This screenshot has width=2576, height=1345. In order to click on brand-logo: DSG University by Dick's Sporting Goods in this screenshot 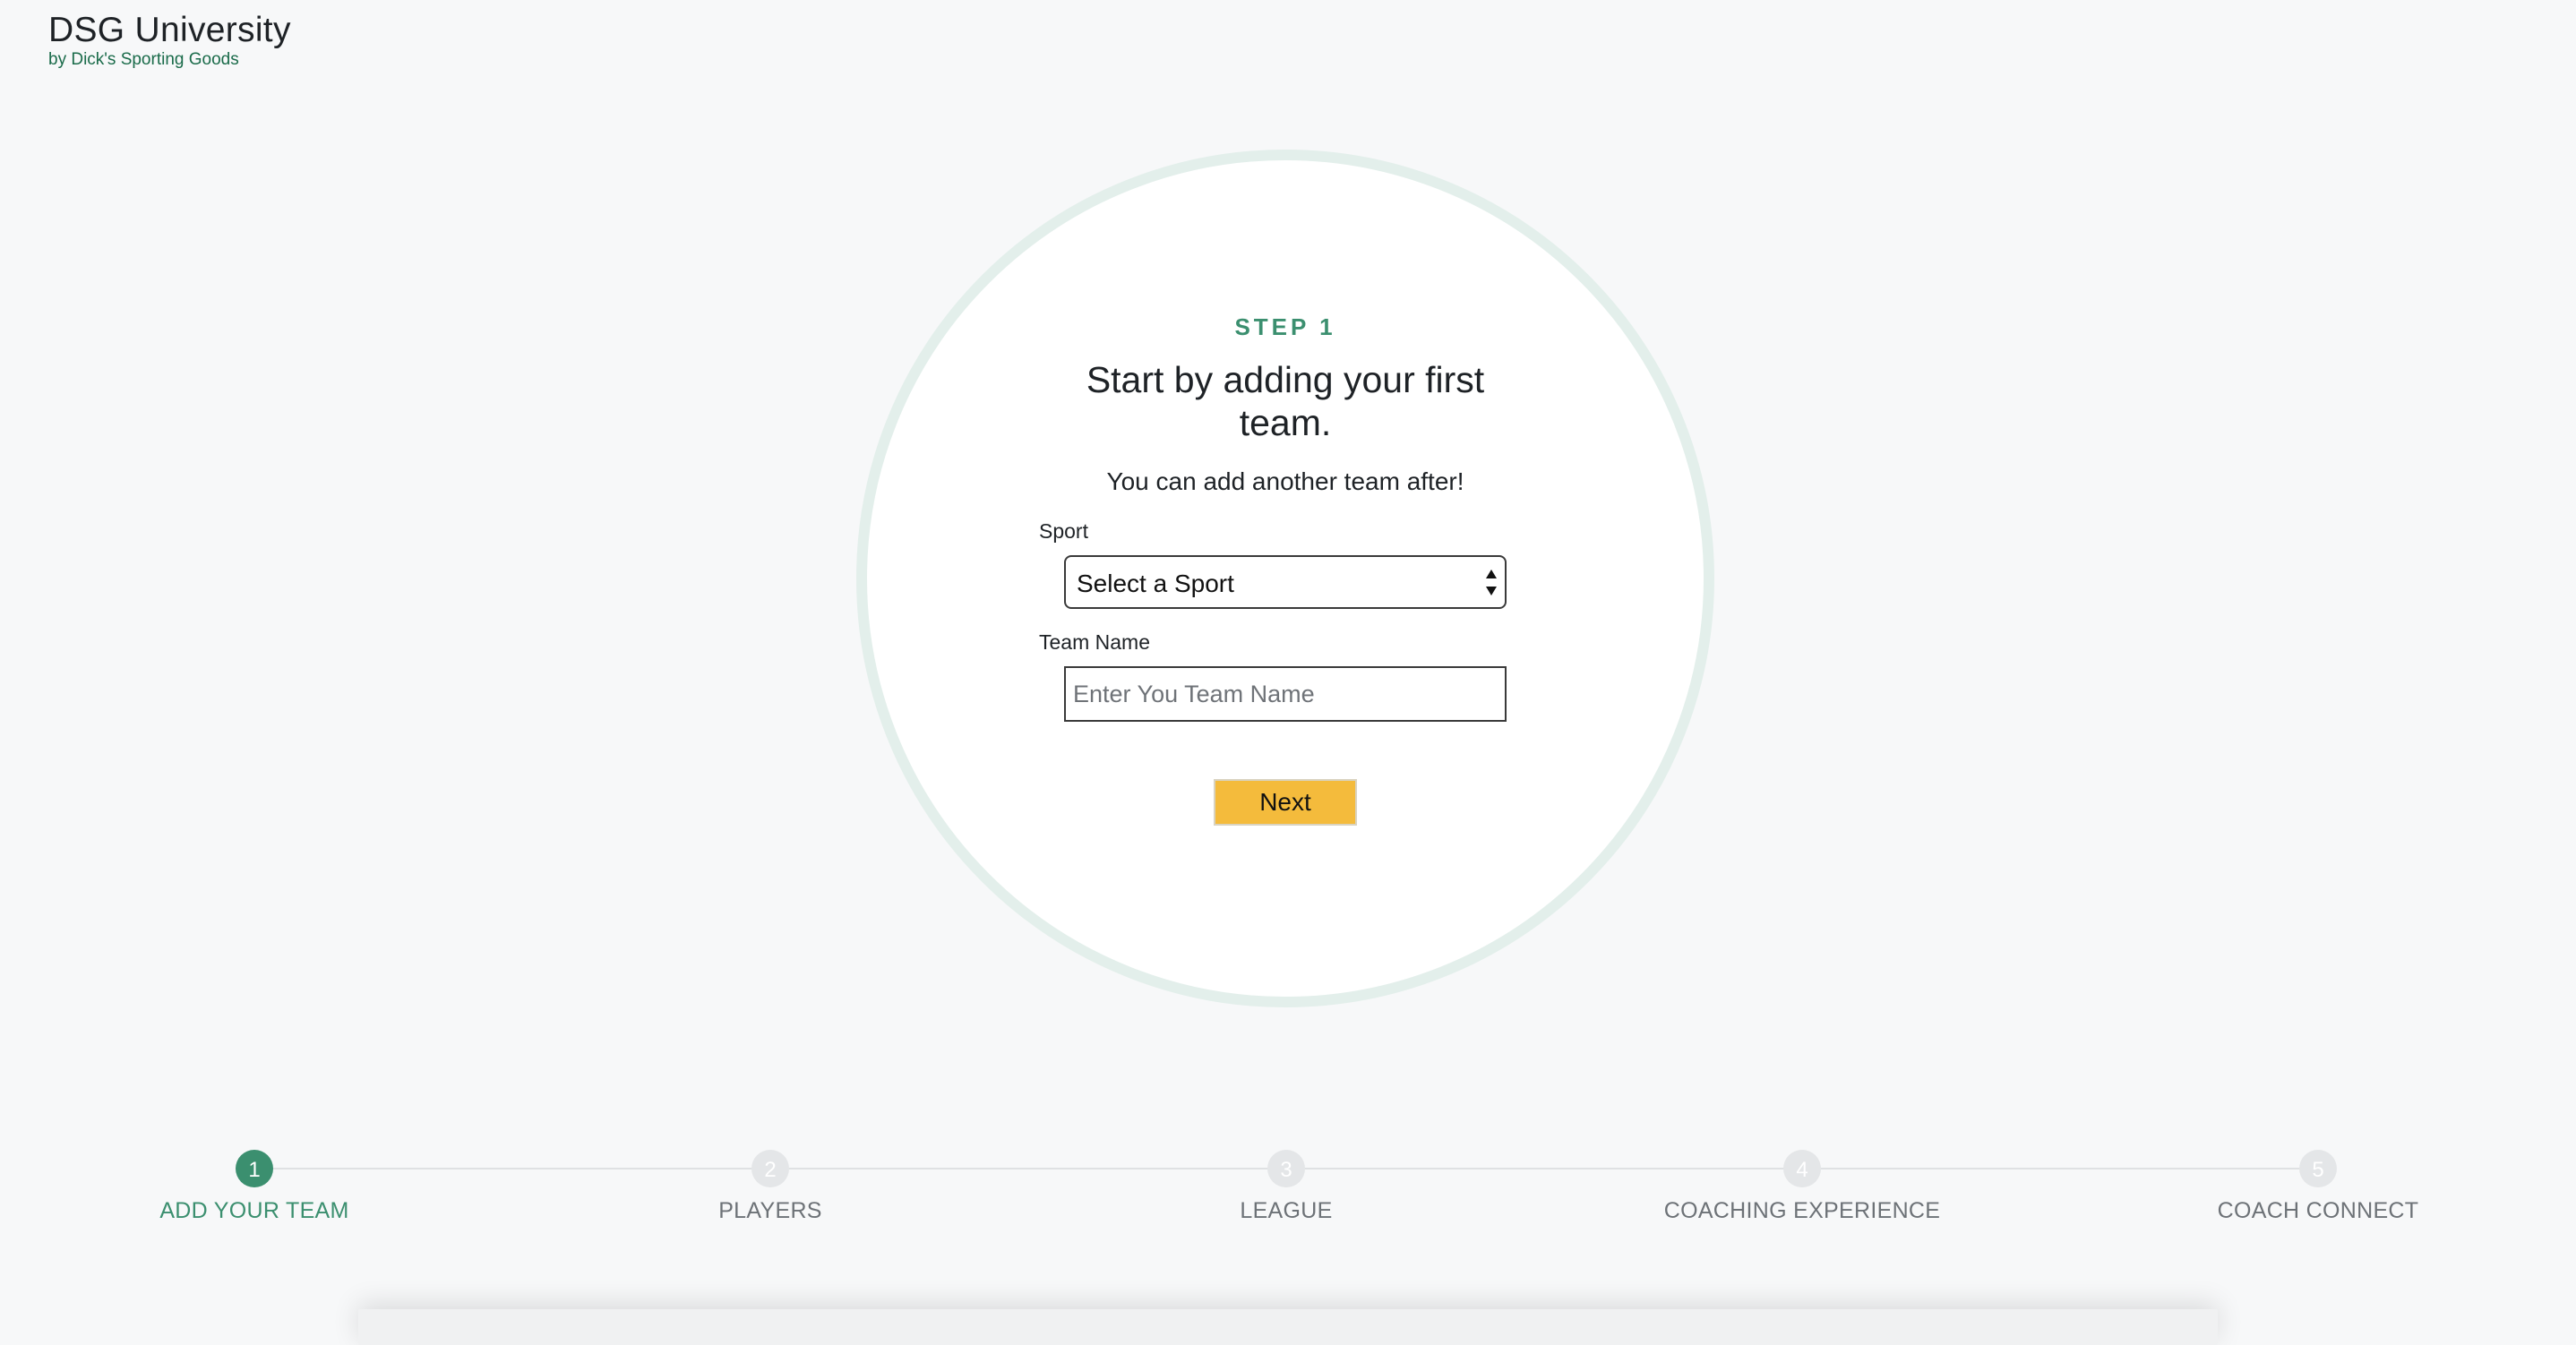, I will do `click(169, 40)`.